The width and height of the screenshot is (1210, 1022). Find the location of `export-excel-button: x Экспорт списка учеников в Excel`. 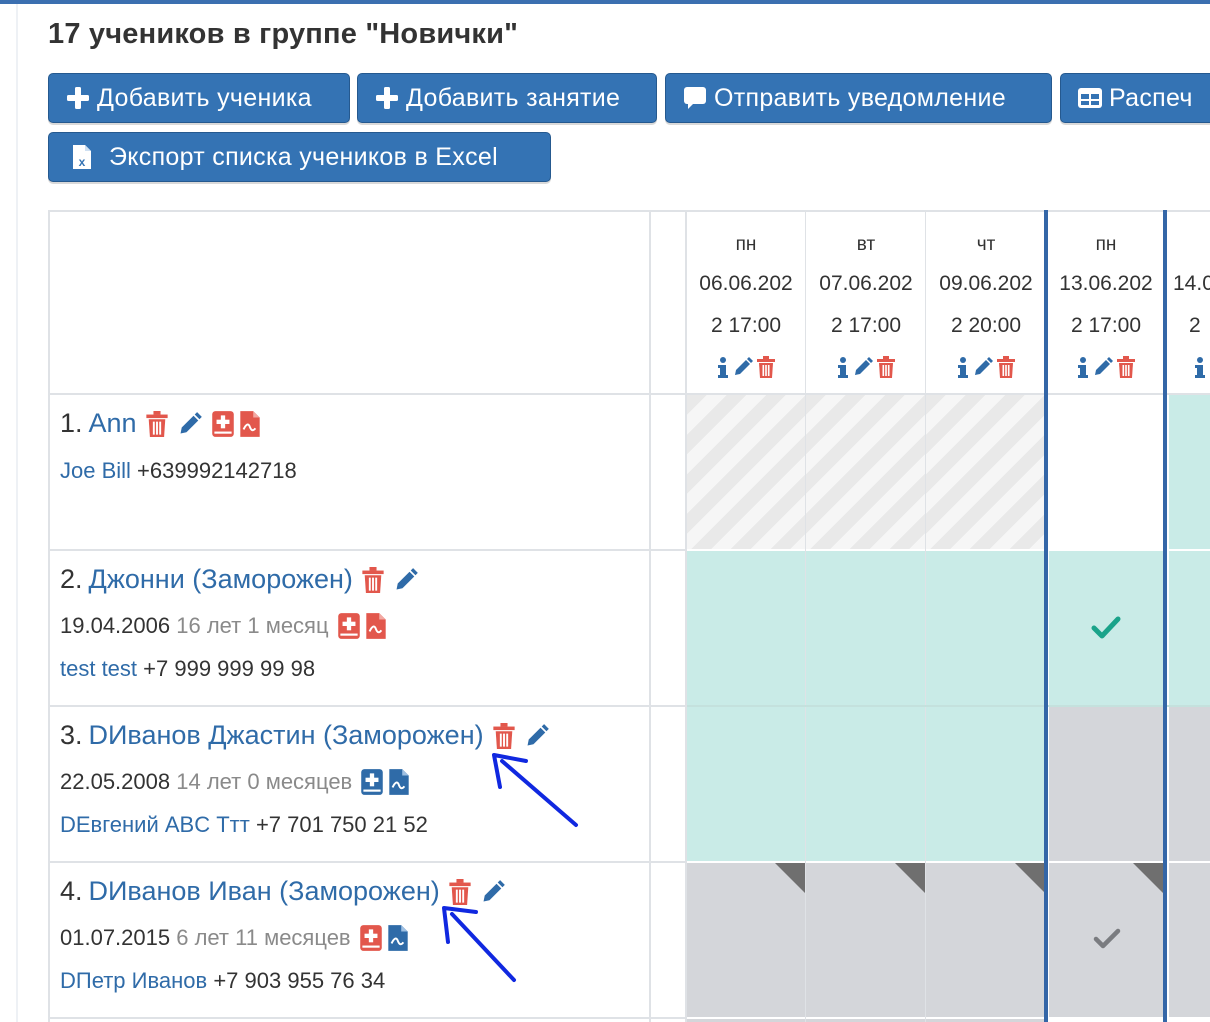

export-excel-button: x Экспорт списка учеников в Excel is located at coordinates (299, 157).